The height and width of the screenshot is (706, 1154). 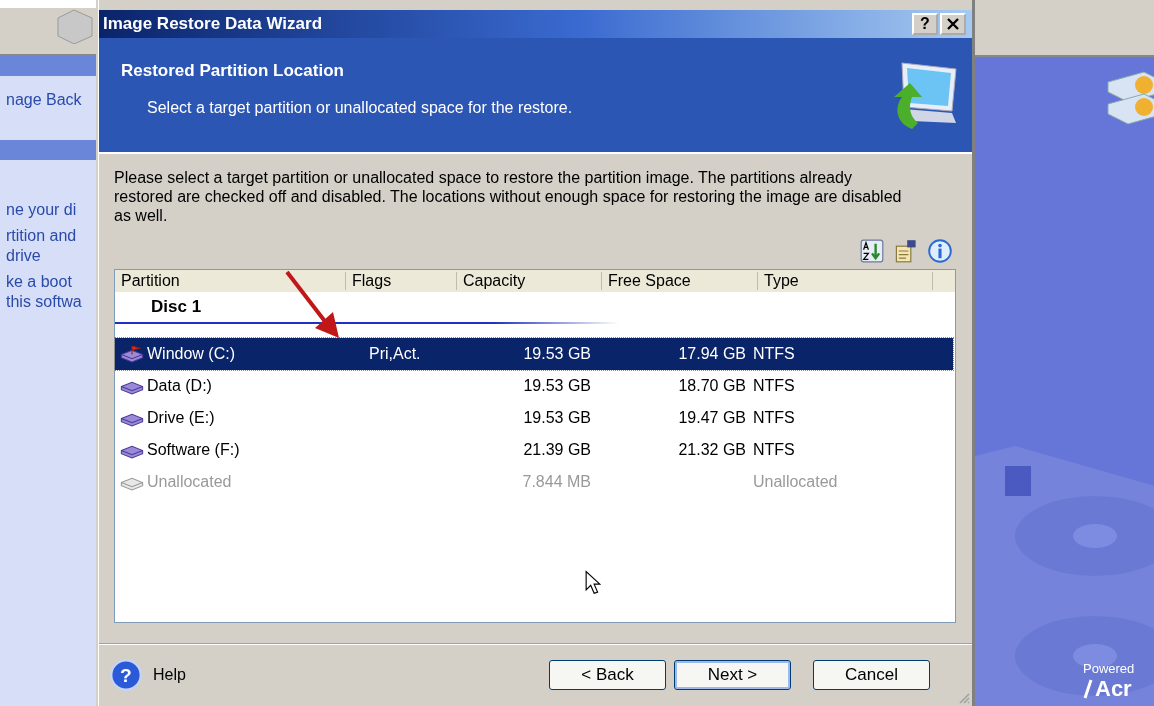 I want to click on powered-by-text: Powered, so click(x=1109, y=668).